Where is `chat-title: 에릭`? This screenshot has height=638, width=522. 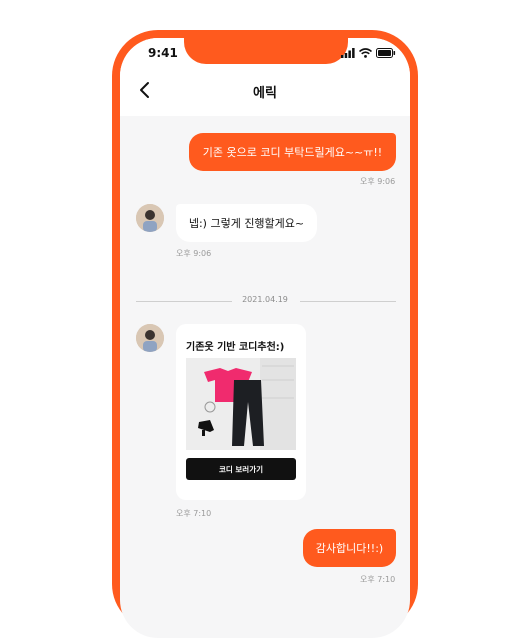 chat-title: 에릭 is located at coordinates (265, 93).